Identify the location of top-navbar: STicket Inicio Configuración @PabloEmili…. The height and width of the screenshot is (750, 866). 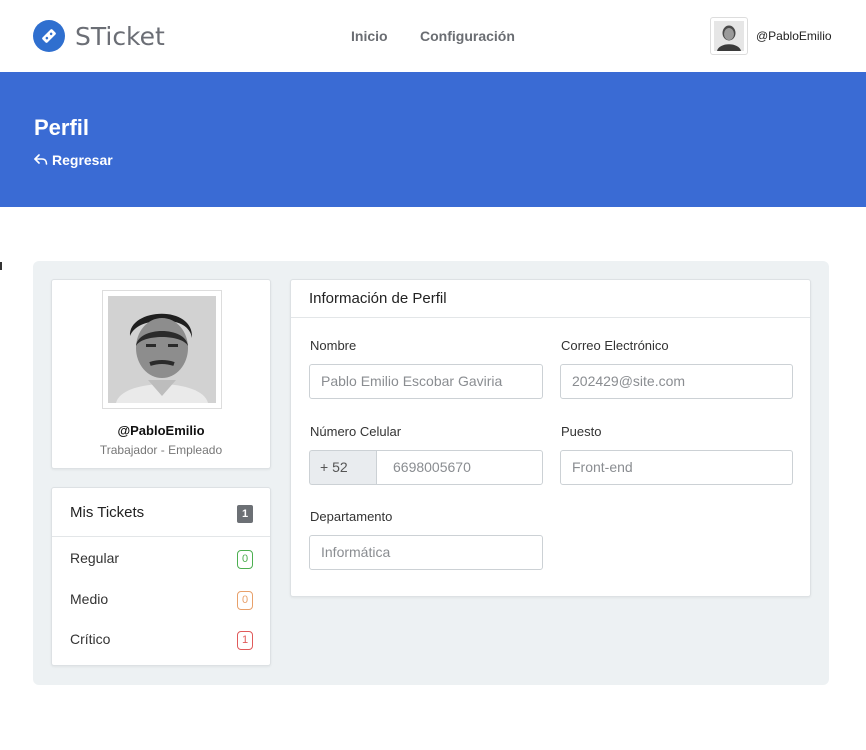
(433, 36).